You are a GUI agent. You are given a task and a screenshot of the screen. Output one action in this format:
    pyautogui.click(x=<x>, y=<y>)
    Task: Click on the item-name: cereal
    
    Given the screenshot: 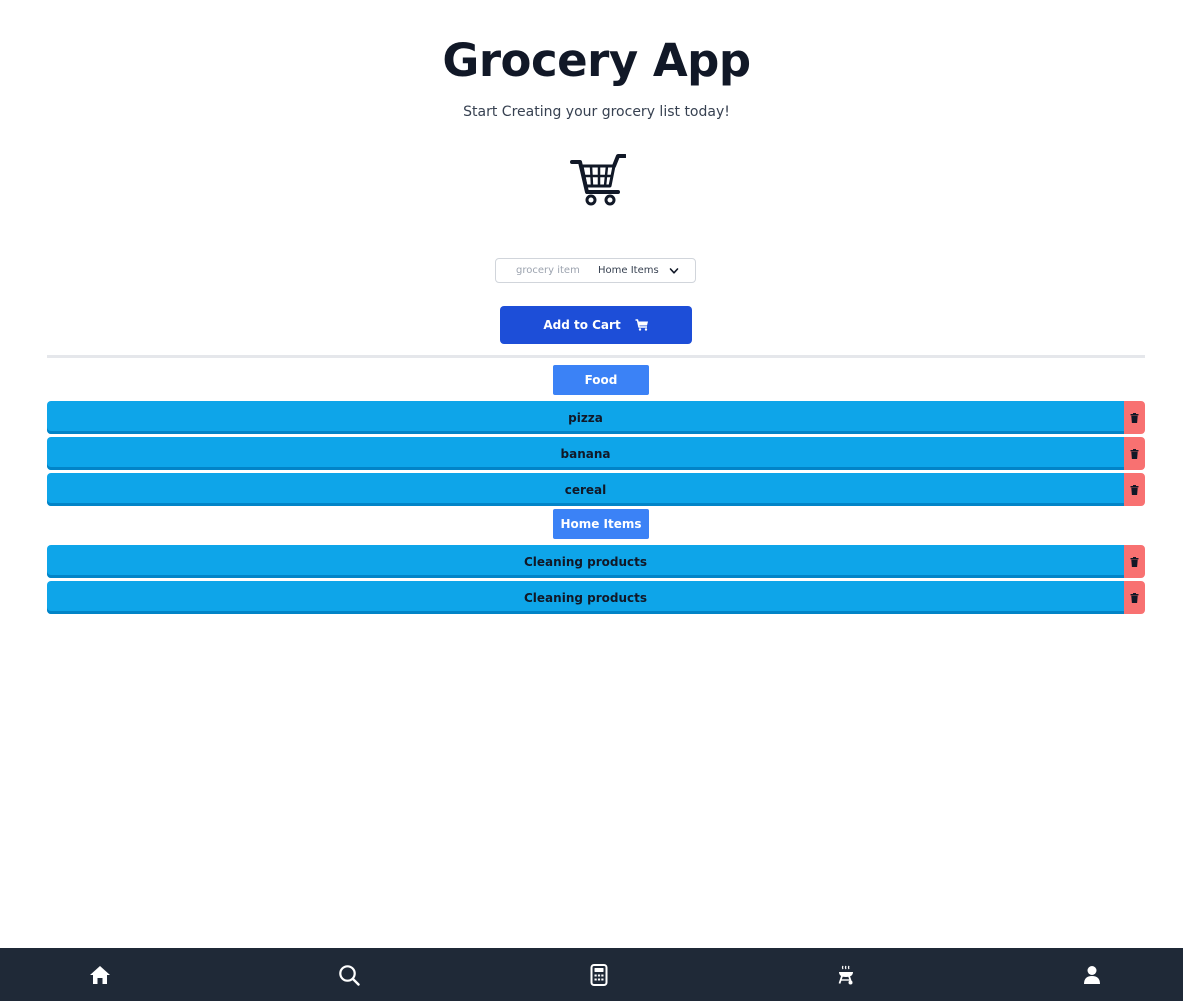 What is the action you would take?
    pyautogui.click(x=585, y=489)
    